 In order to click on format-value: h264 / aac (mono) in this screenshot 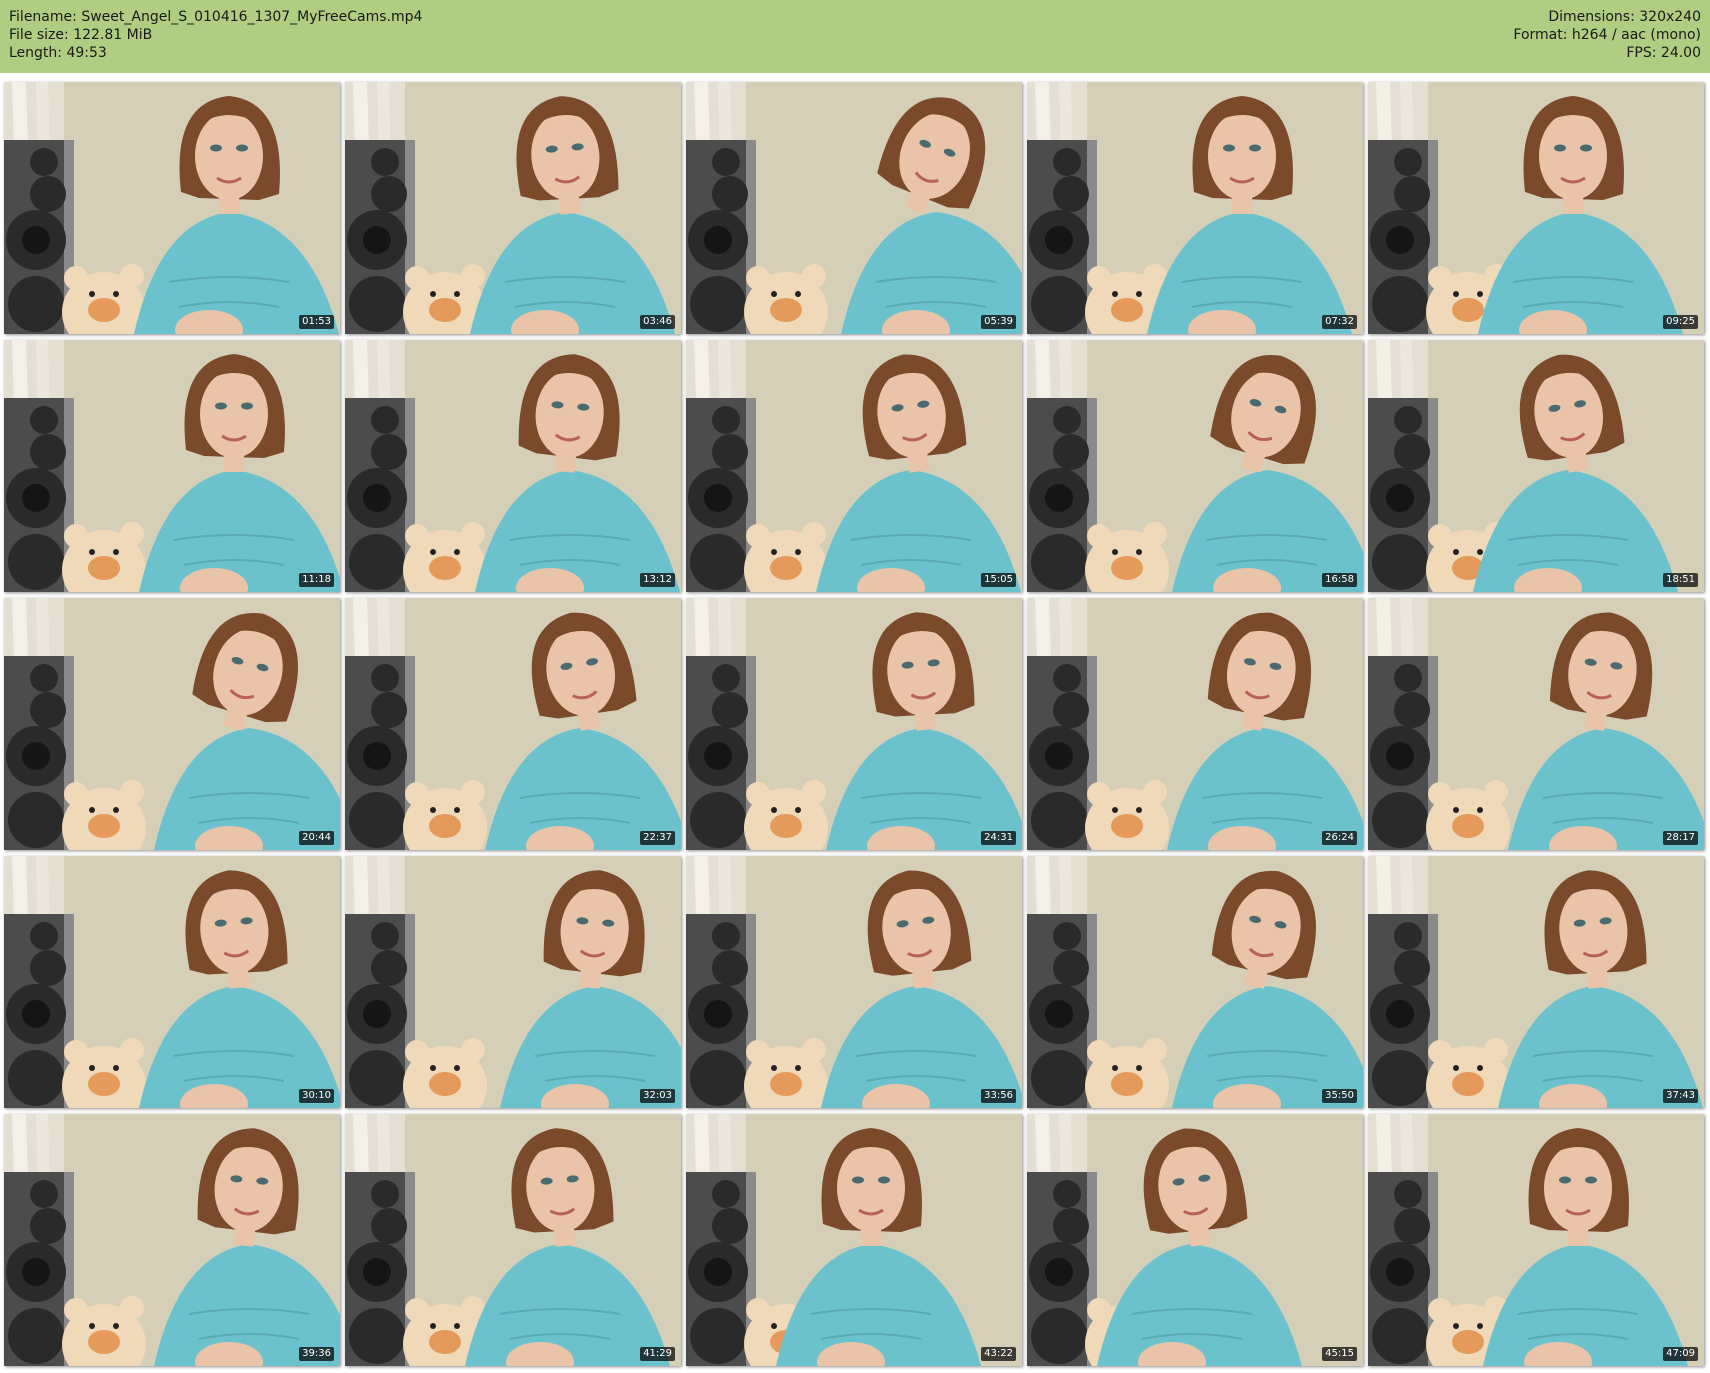, I will do `click(1636, 35)`.